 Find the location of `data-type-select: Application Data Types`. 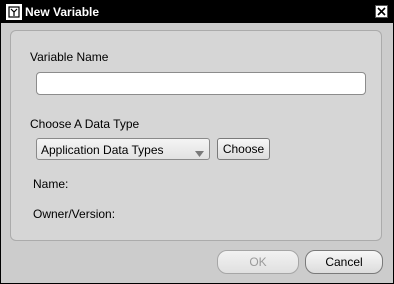

data-type-select: Application Data Types is located at coordinates (123, 149).